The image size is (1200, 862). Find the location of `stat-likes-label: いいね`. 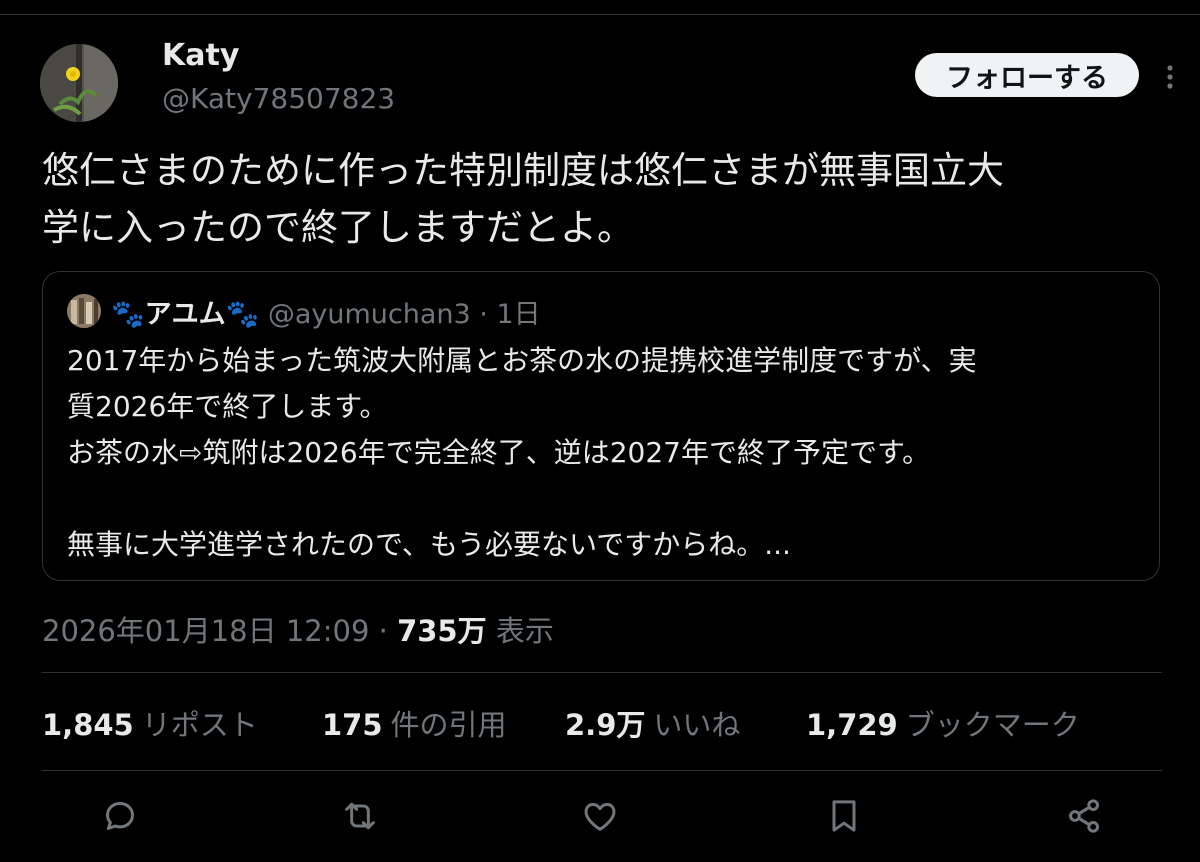

stat-likes-label: いいね is located at coordinates (697, 725).